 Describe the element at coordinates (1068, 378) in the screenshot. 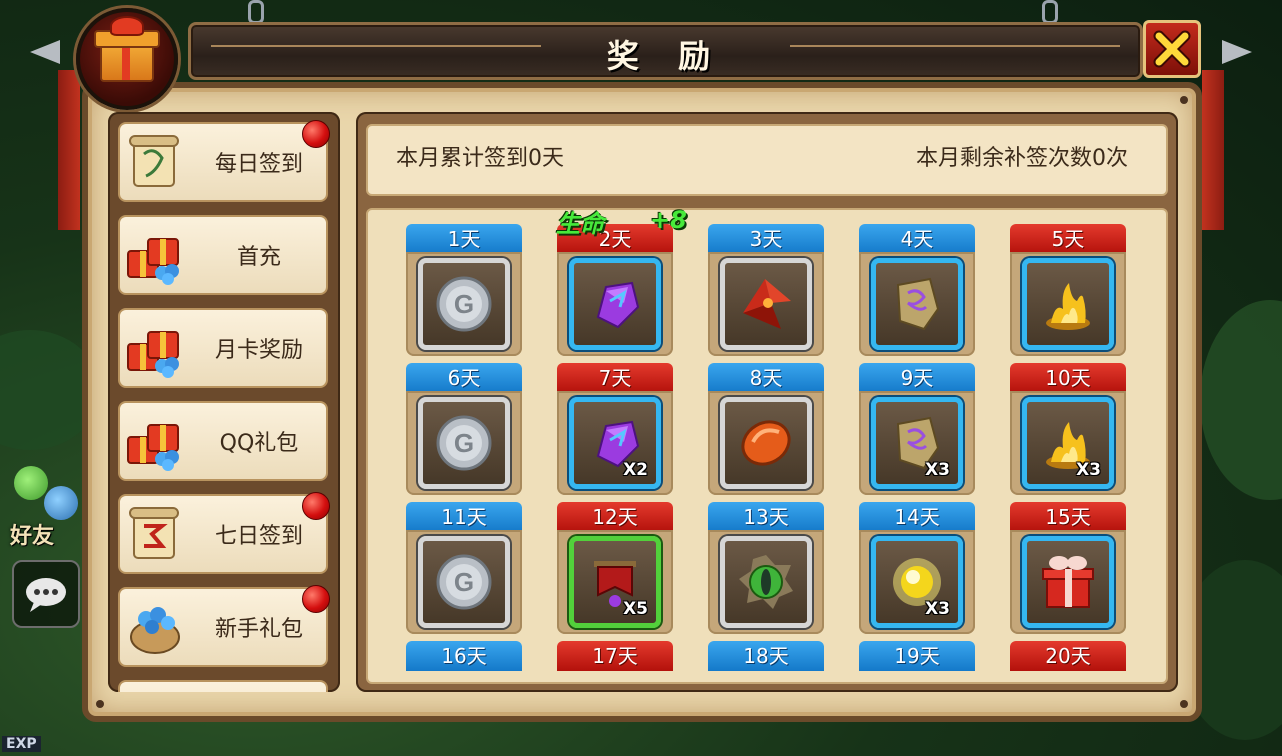

I see `day-label: 10天` at that location.